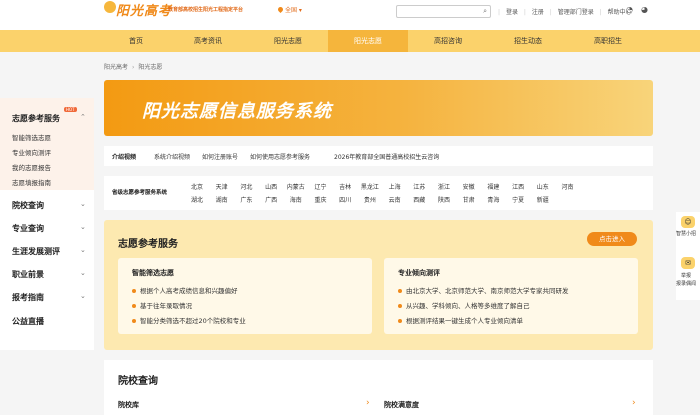 This screenshot has width=700, height=415. I want to click on province-link: 黑龙江, so click(370, 186).